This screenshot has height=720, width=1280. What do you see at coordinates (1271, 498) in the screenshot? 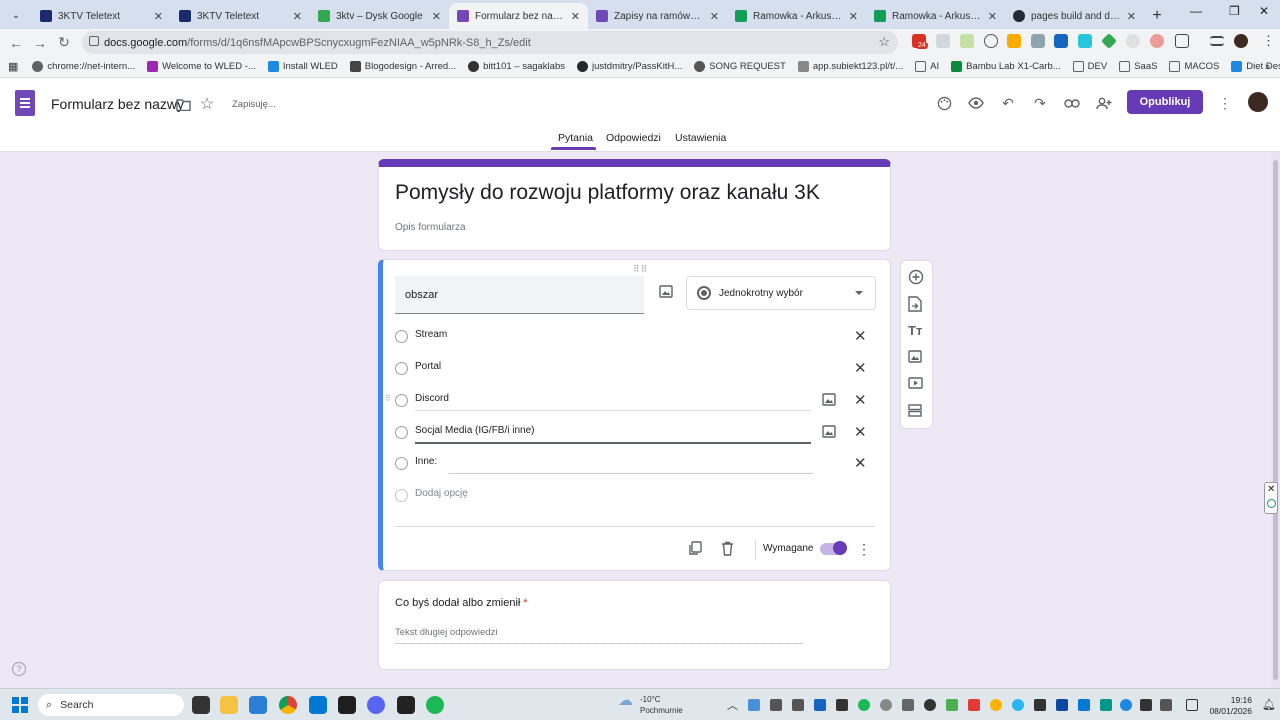
I see `side-panel-widget: ✕` at bounding box center [1271, 498].